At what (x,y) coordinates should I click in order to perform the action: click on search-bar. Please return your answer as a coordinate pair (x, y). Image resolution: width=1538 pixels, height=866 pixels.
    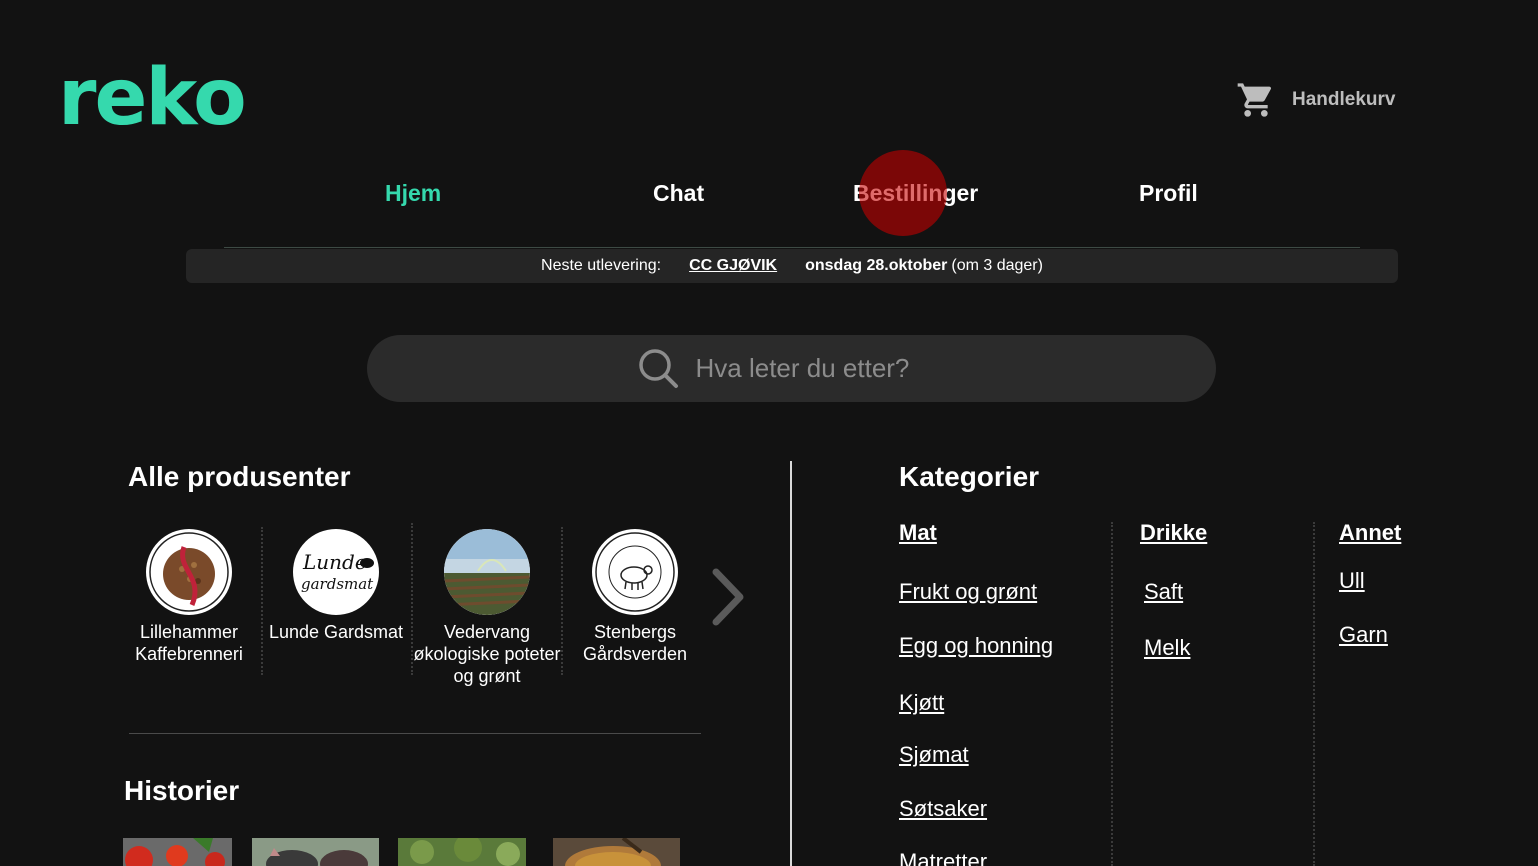
    Looking at the image, I should click on (791, 368).